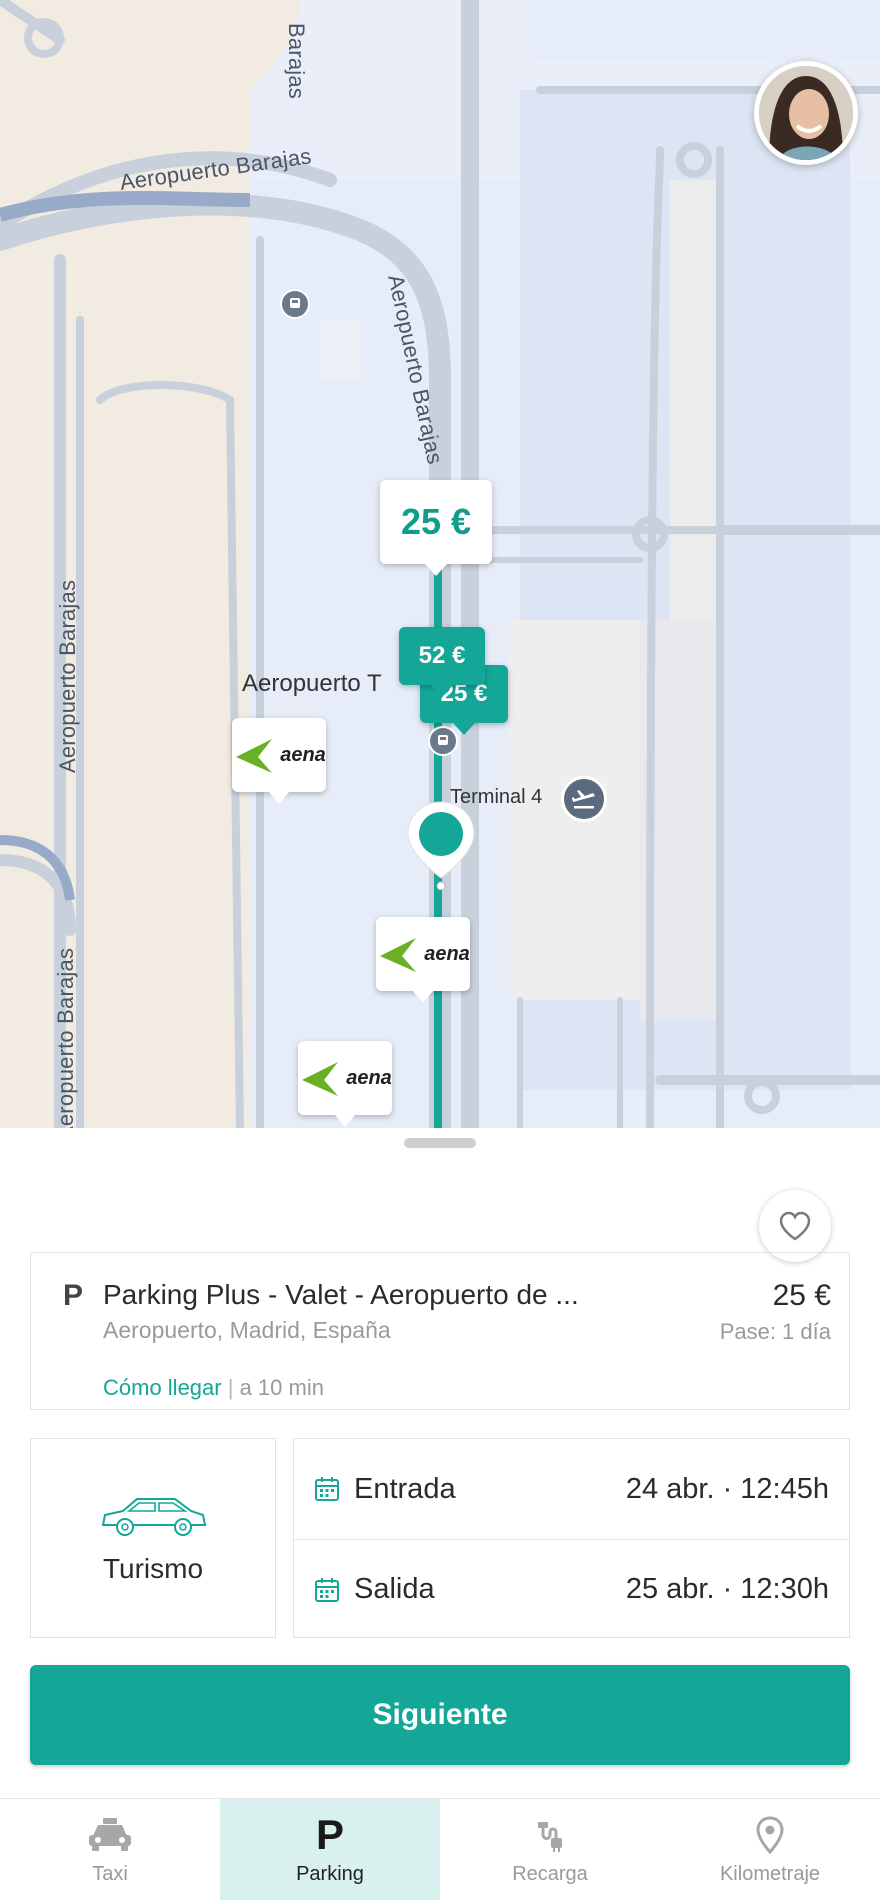 This screenshot has height=1900, width=880. I want to click on exit-date-row: Salida 25 abr. · 12:30h, so click(571, 1589).